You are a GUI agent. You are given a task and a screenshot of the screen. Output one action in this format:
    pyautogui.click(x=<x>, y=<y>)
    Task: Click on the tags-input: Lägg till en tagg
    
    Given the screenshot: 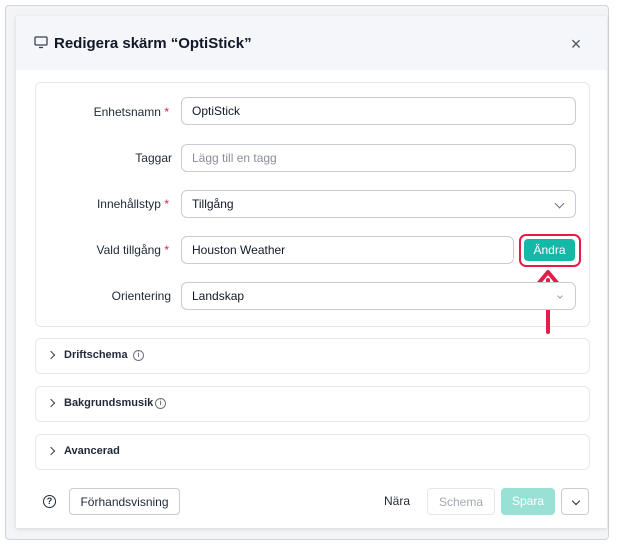 What is the action you would take?
    pyautogui.click(x=378, y=158)
    